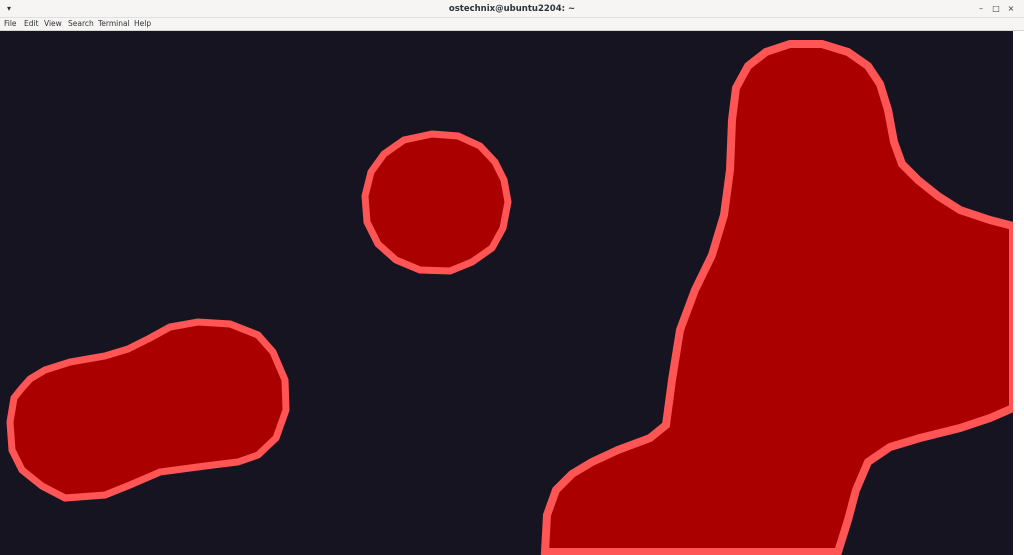 Image resolution: width=1024 pixels, height=555 pixels. I want to click on close-icon: ×, so click(1011, 9).